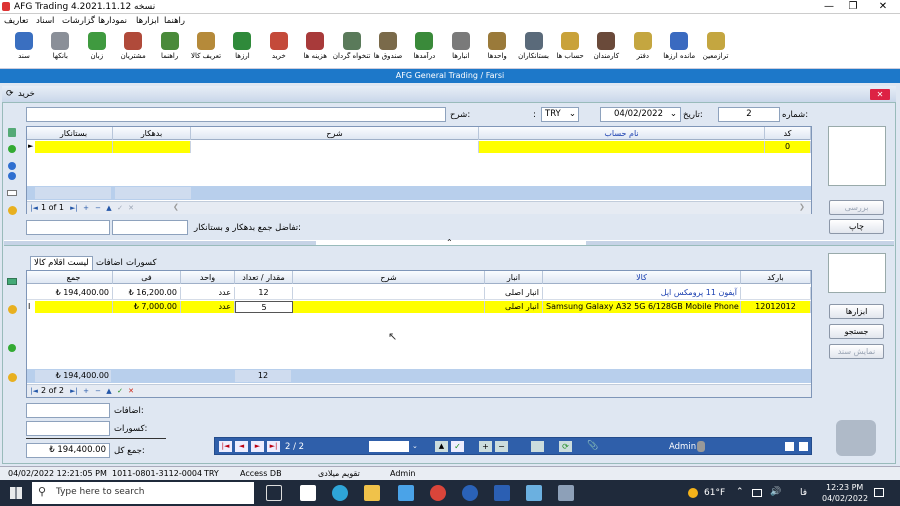  What do you see at coordinates (679, 49) in the screenshot?
I see `toolbar-button-currency-balance: مانده ارزها` at bounding box center [679, 49].